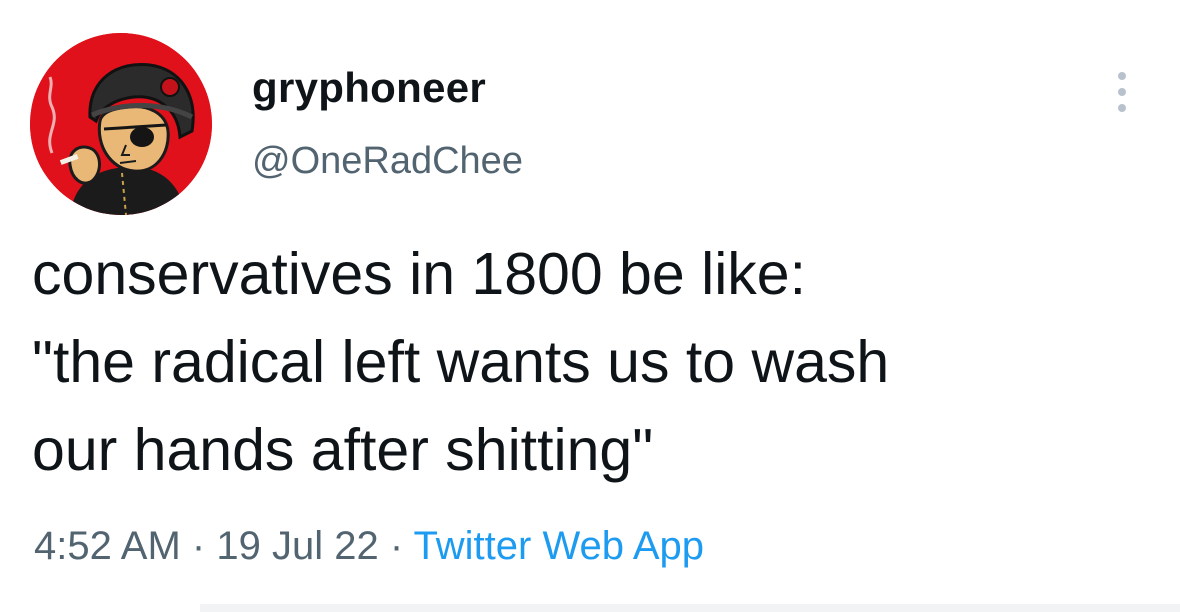 The height and width of the screenshot is (612, 1180). What do you see at coordinates (1122, 92) in the screenshot?
I see `more-options-icon` at bounding box center [1122, 92].